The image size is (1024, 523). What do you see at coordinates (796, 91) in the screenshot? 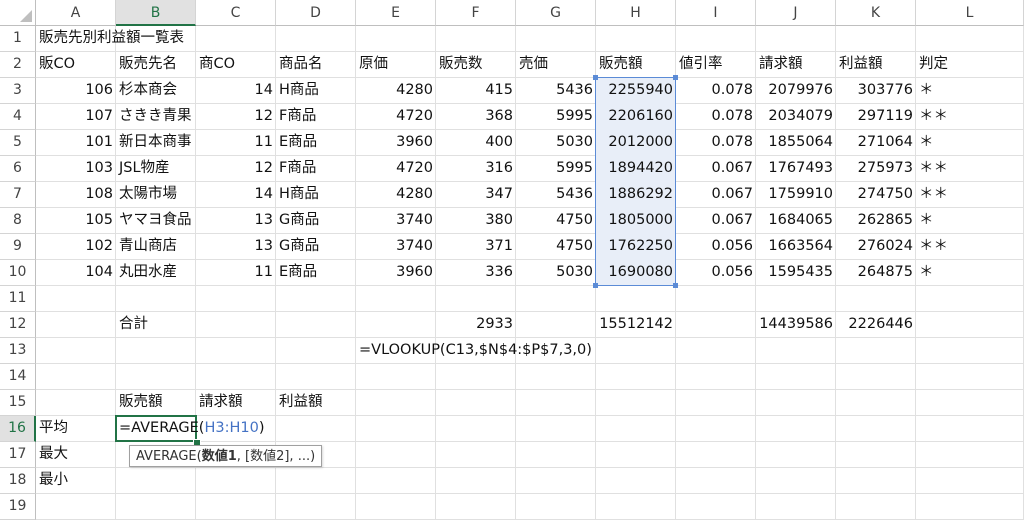
I see `data-cell-j3: 2079976` at bounding box center [796, 91].